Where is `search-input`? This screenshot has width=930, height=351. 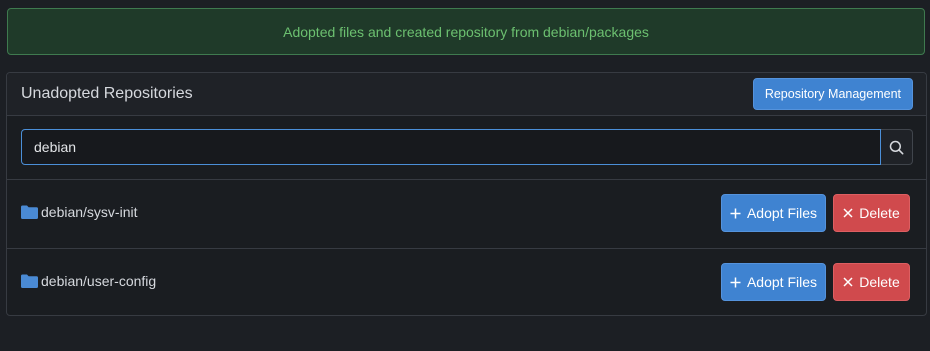 search-input is located at coordinates (451, 147).